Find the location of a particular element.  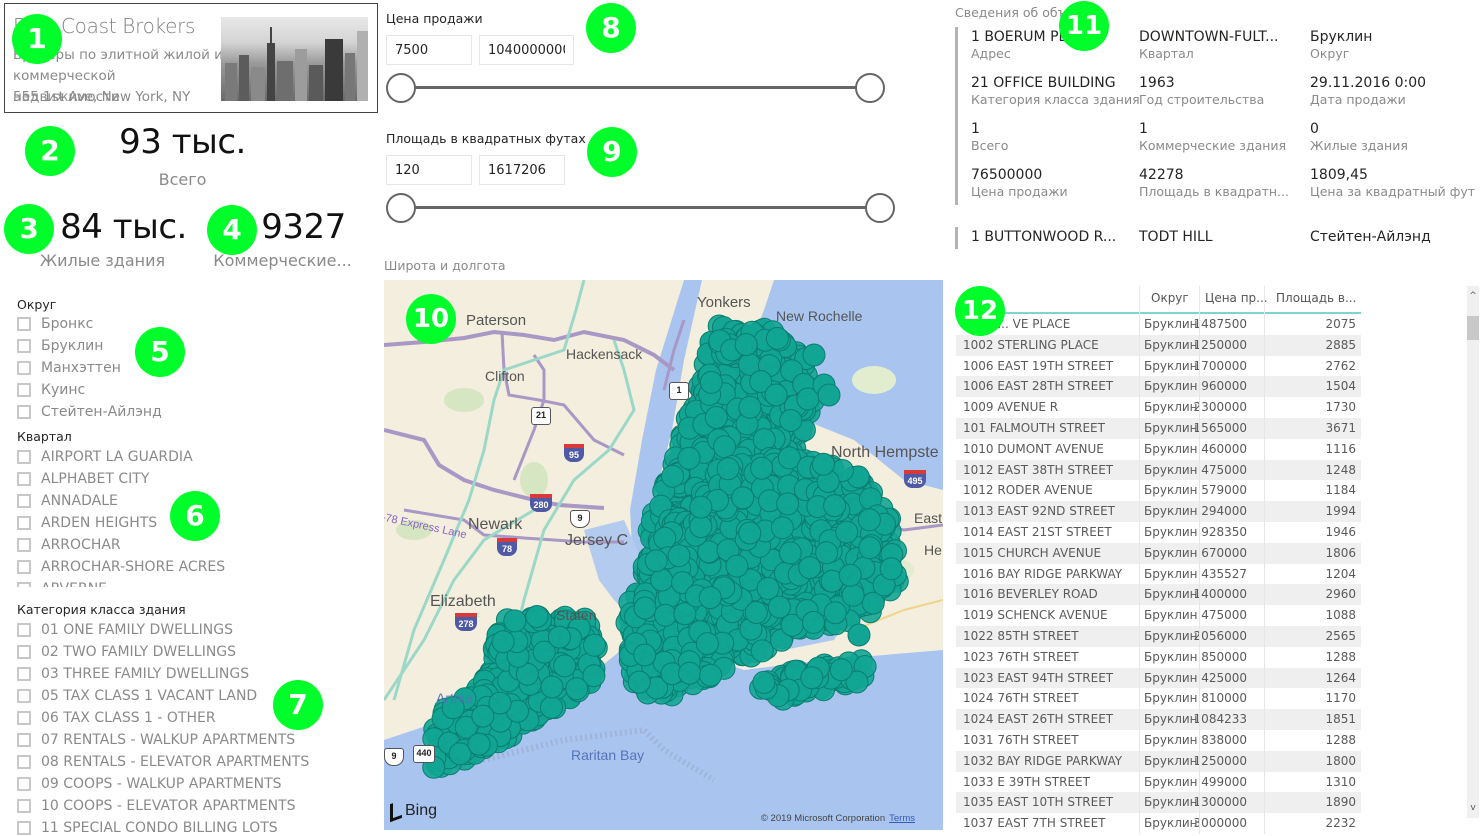

table-row: 1013 EAST 92ND STREET Бруклин 294000 1994 is located at coordinates (1158, 511).